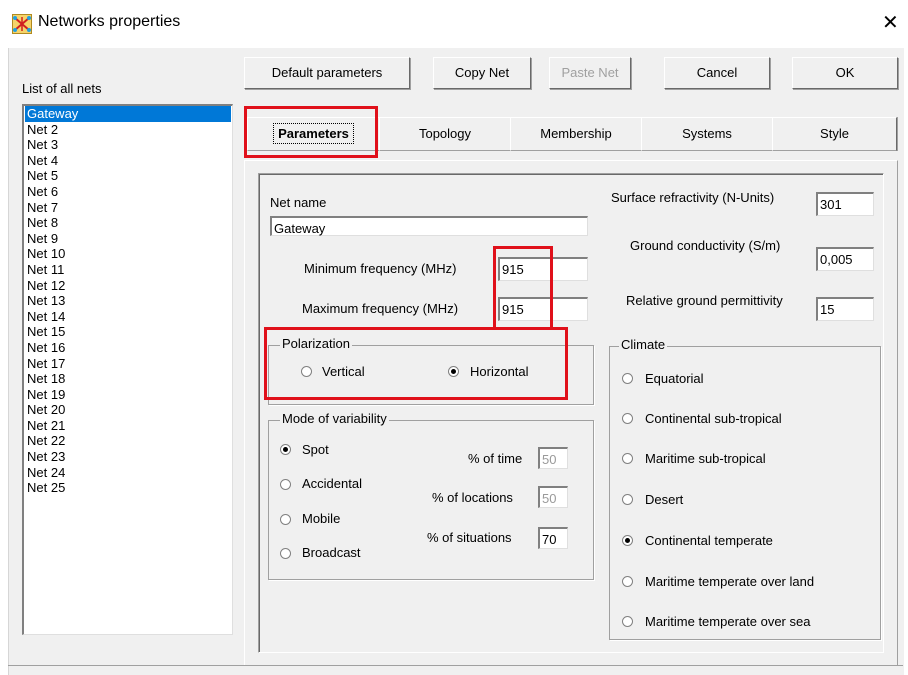 This screenshot has width=908, height=675. I want to click on list-item: Net 20, so click(128, 410).